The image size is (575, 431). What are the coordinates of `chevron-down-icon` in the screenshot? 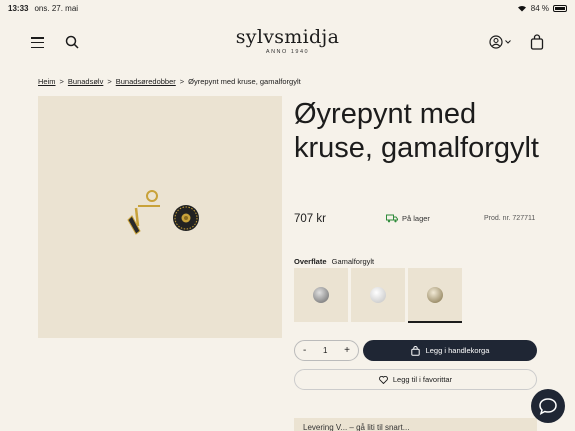 It's located at (508, 42).